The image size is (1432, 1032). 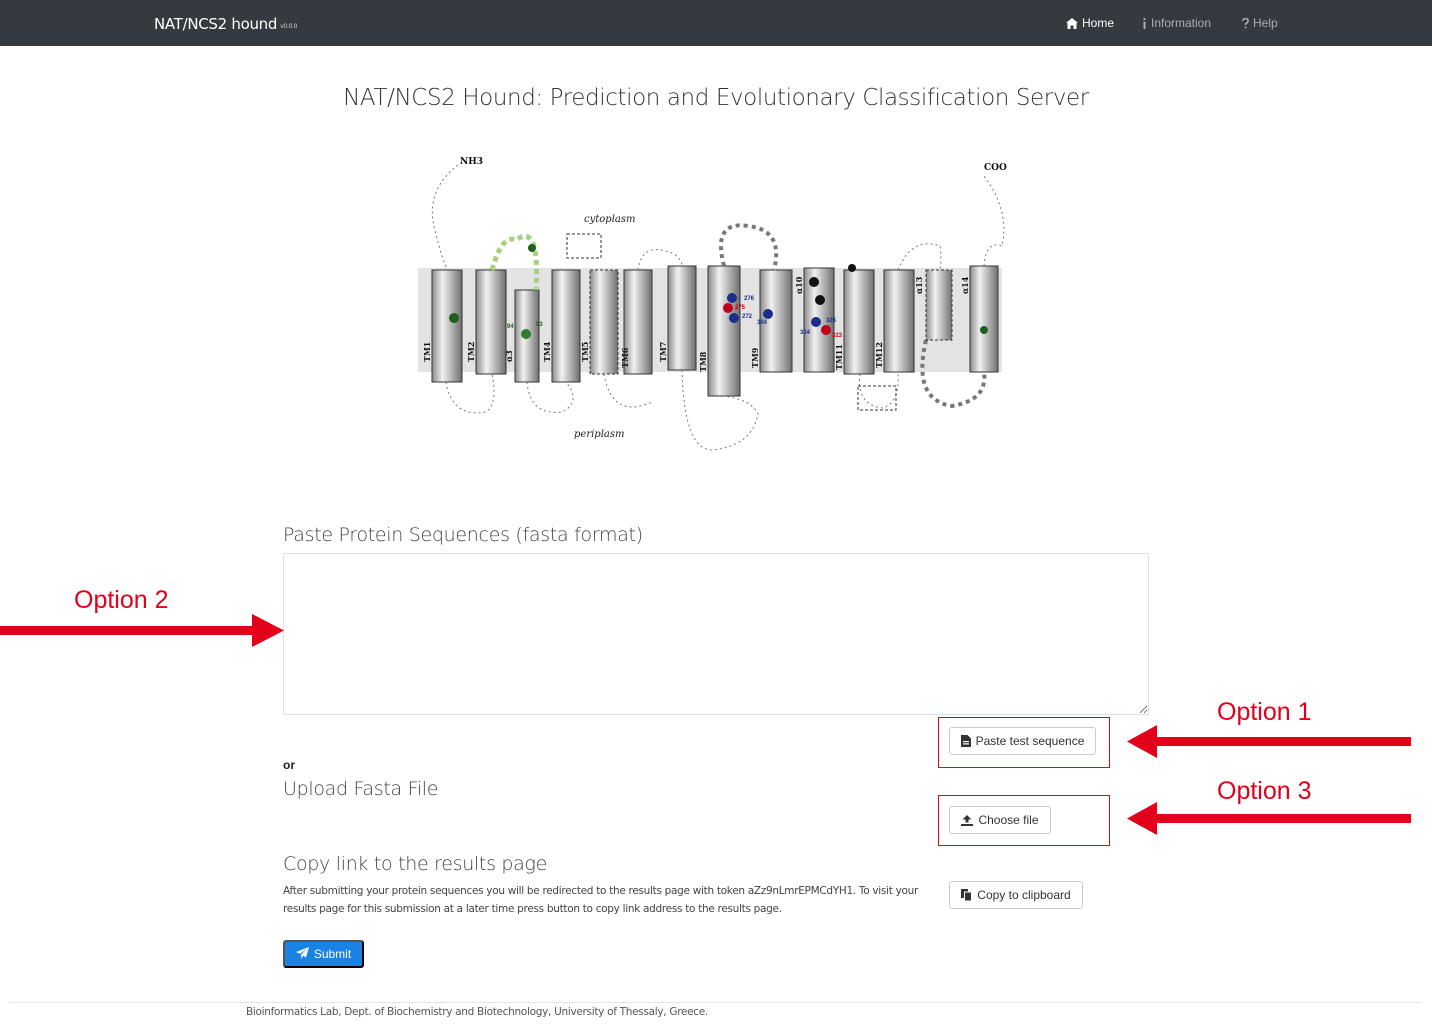 I want to click on paste-test-sequence-label: Paste test sequence, so click(x=1030, y=741).